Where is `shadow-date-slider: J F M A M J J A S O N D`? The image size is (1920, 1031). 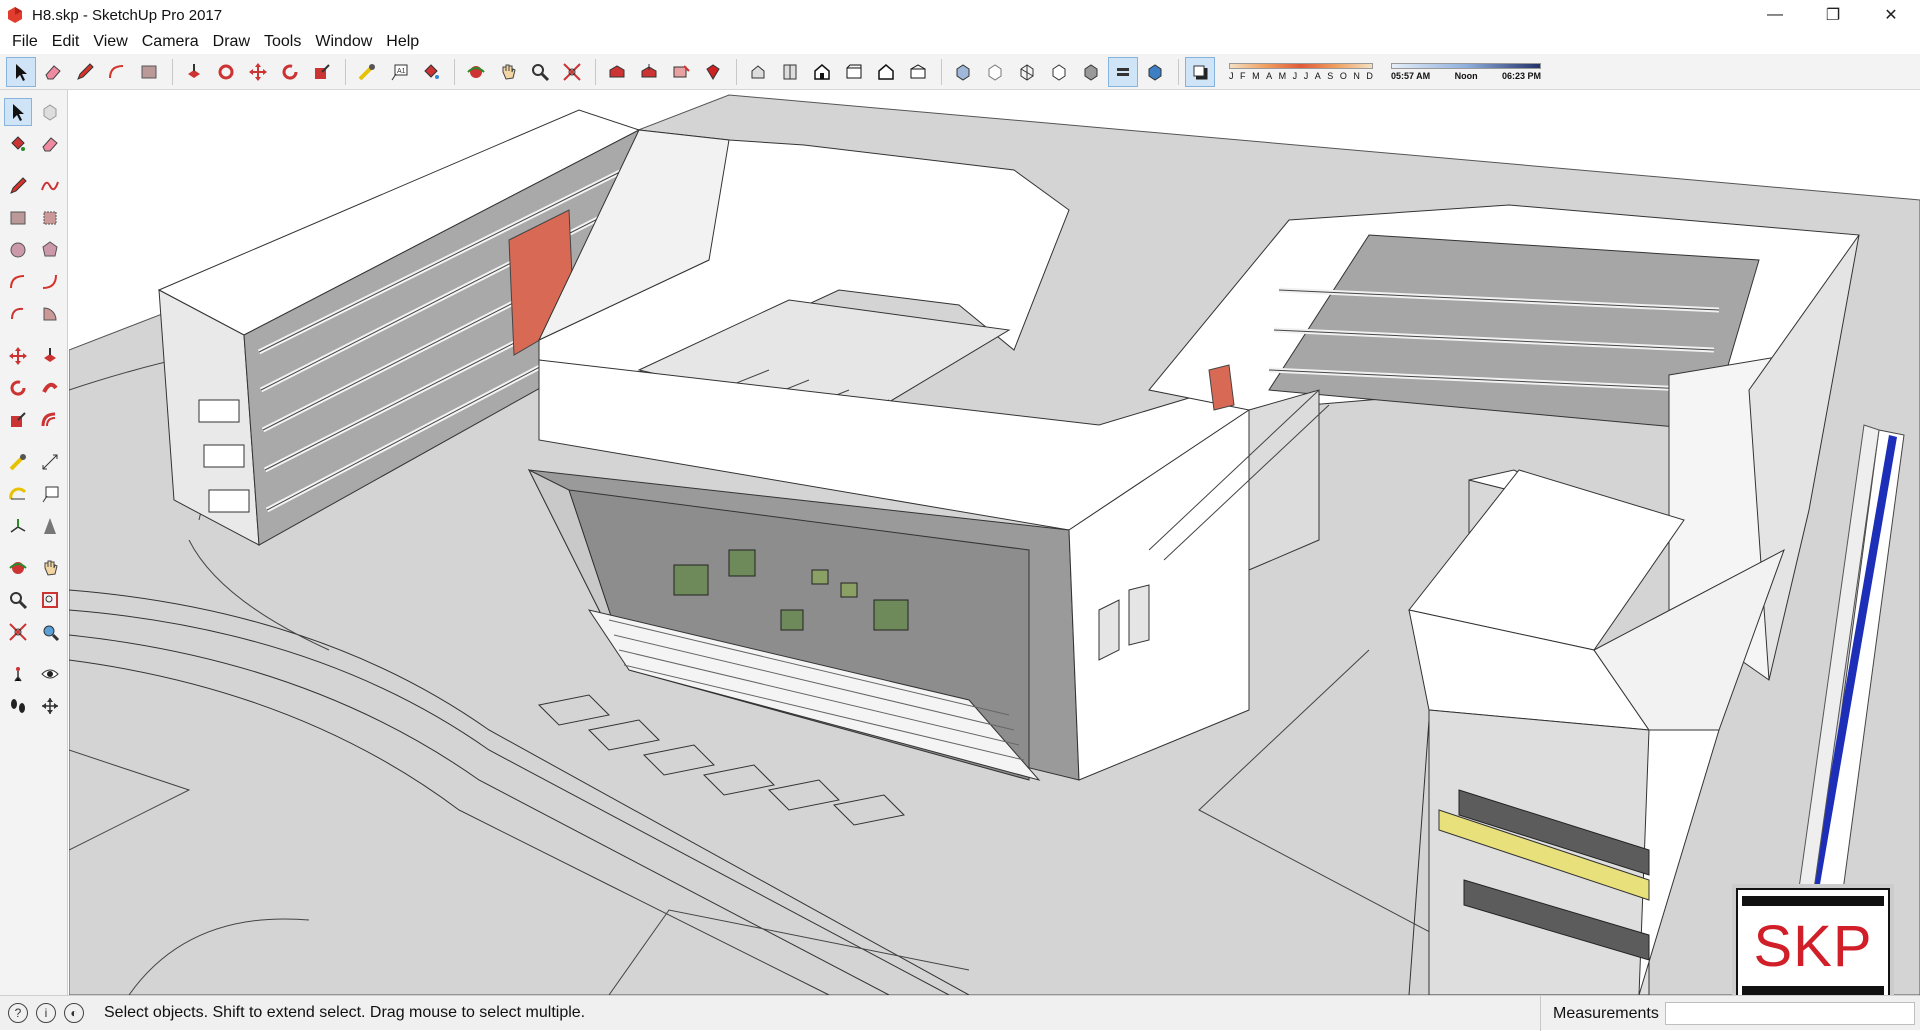
shadow-date-slider: J F M A M J J A S O N D is located at coordinates (1301, 71).